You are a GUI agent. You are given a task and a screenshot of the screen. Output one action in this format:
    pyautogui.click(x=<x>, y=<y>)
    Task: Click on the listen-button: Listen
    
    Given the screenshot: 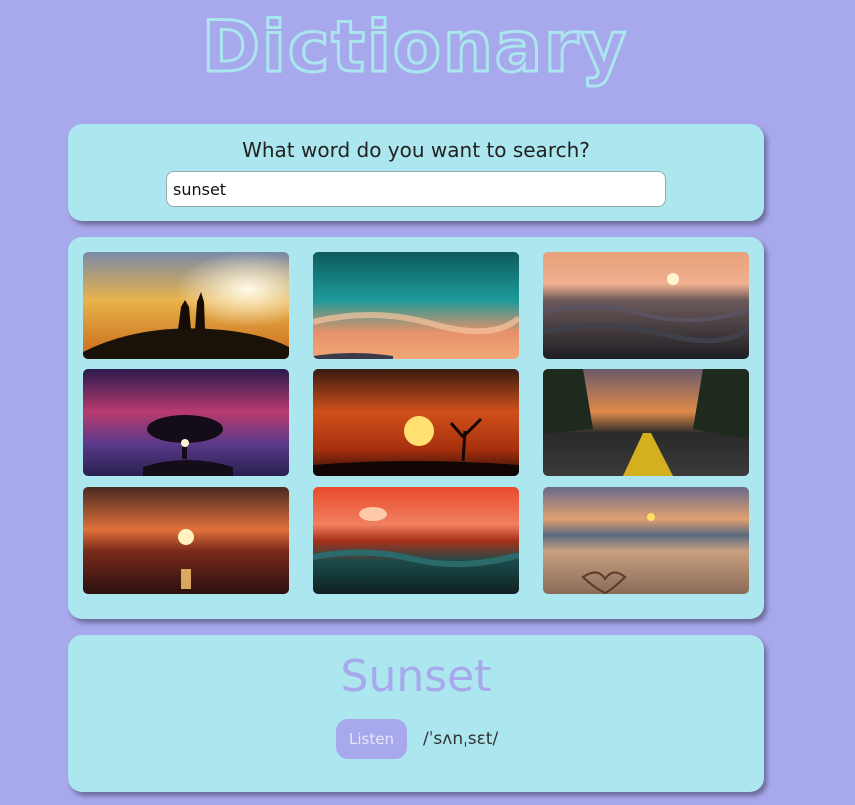 What is the action you would take?
    pyautogui.click(x=371, y=739)
    